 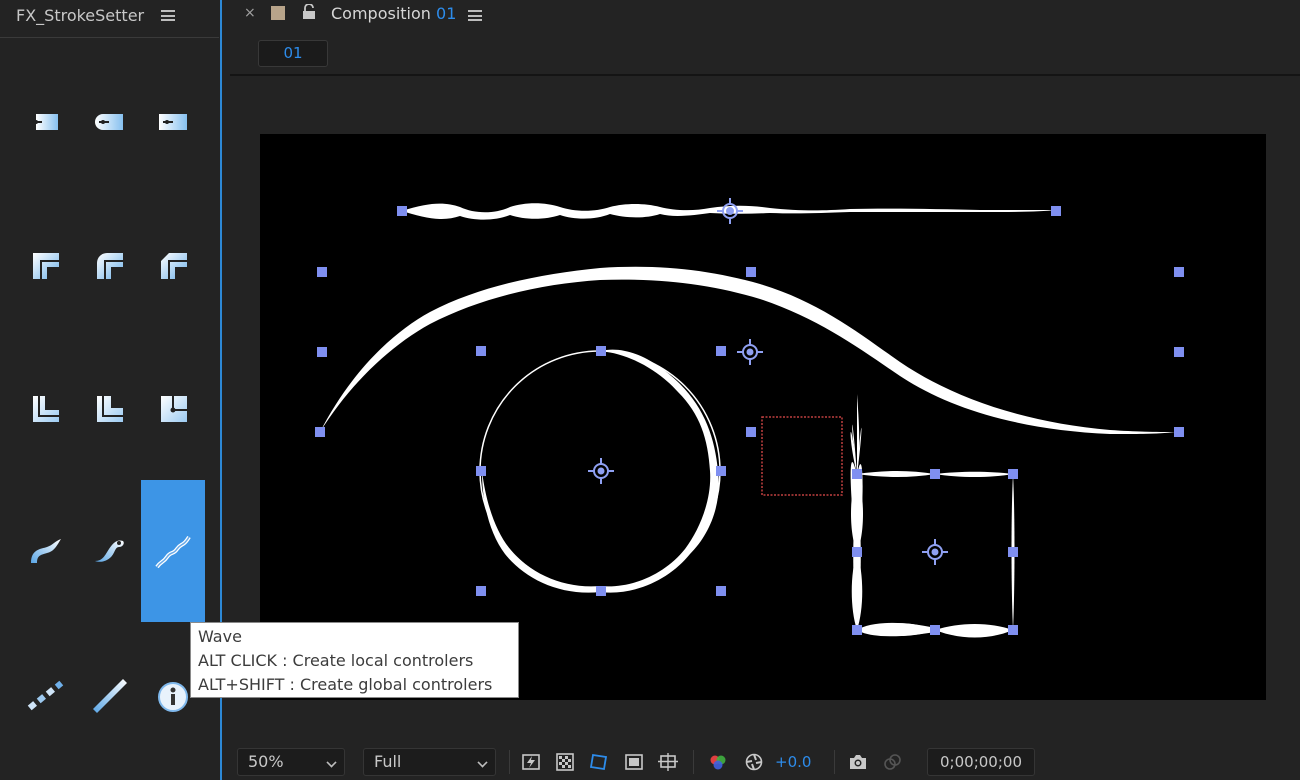 I want to click on dashes-icon, so click(x=45, y=695).